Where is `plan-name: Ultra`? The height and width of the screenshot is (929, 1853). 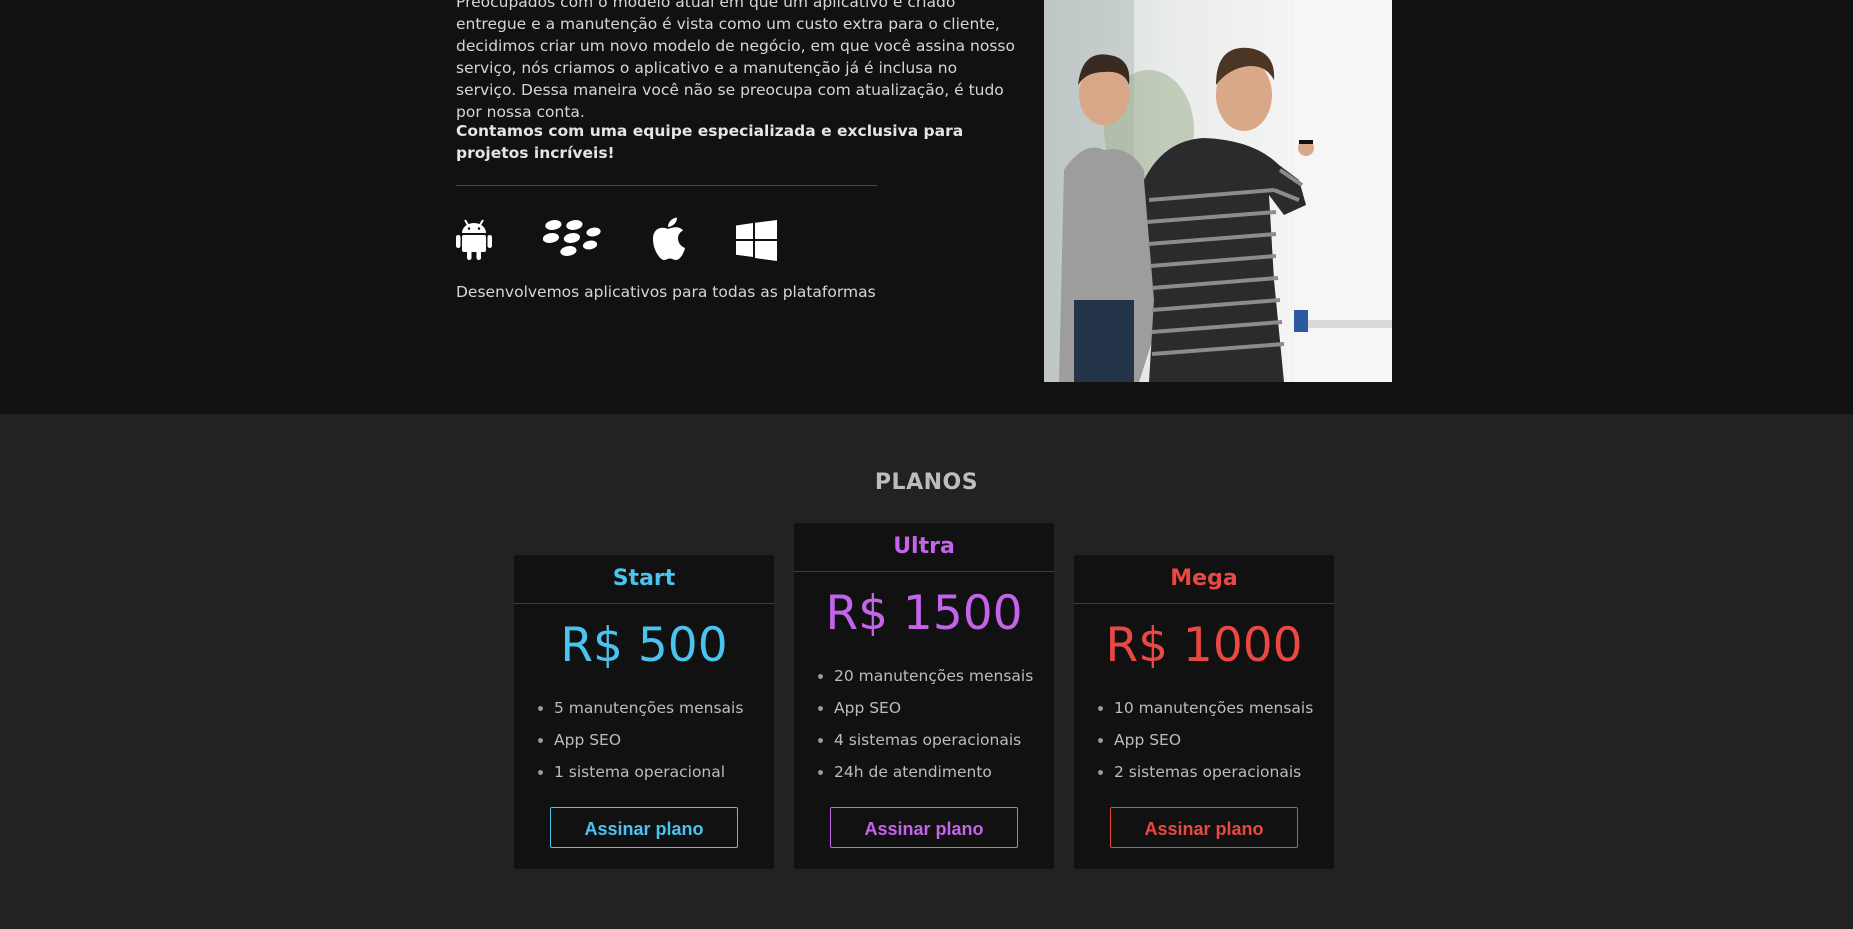 plan-name: Ultra is located at coordinates (924, 547).